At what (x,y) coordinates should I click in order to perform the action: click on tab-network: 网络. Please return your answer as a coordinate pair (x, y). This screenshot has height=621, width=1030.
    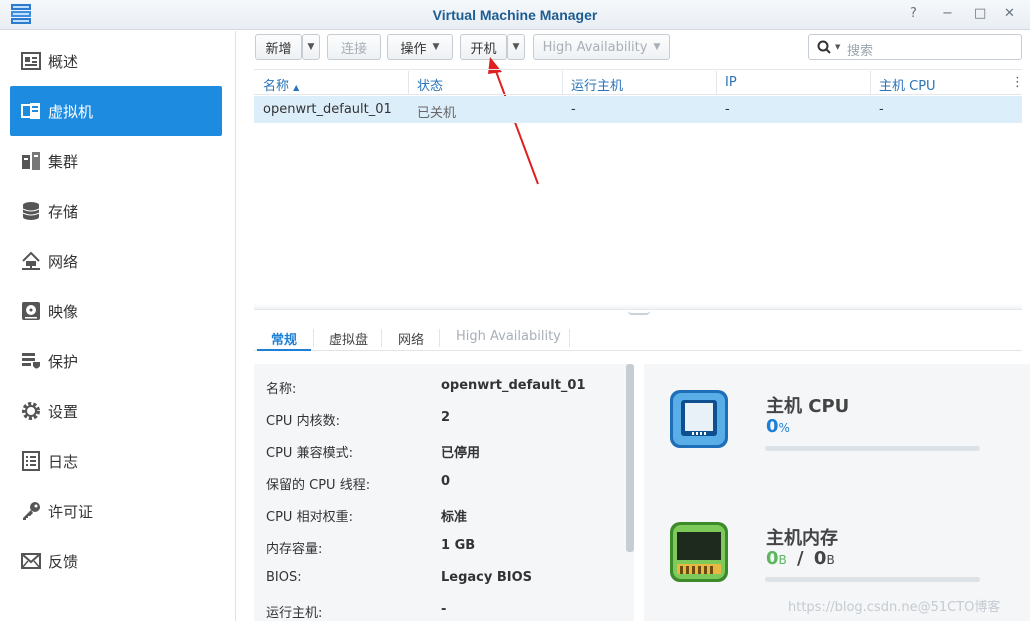
    Looking at the image, I should click on (411, 338).